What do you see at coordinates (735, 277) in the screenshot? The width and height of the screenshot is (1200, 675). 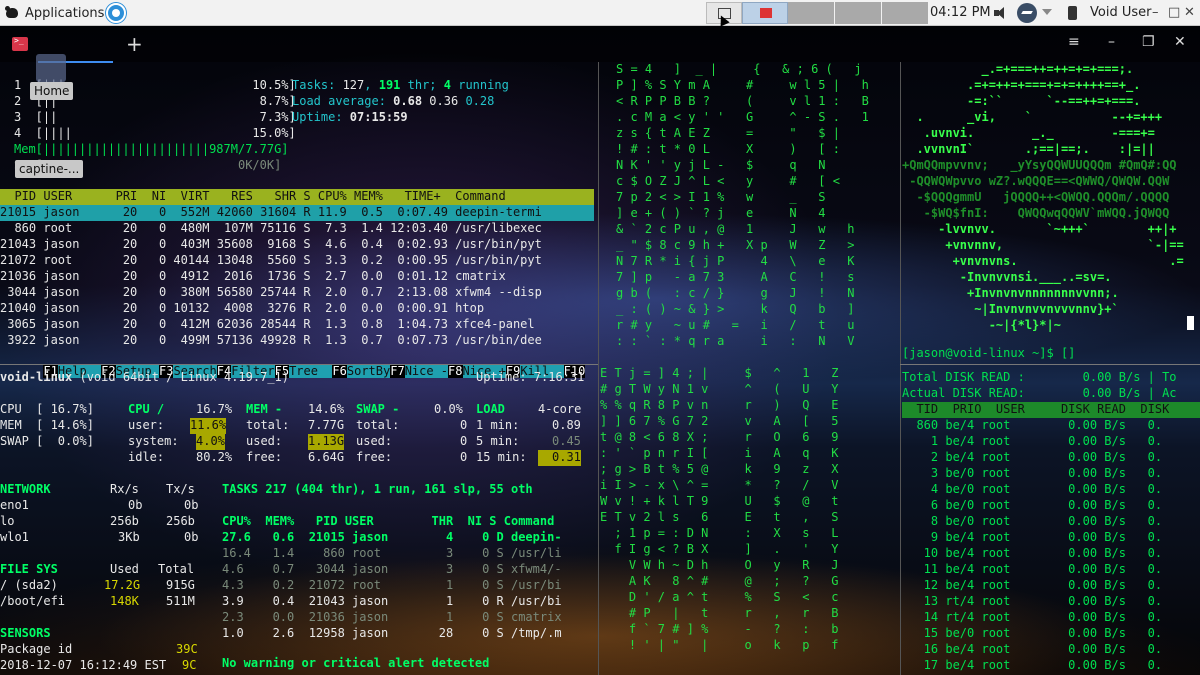 I see `matrix-line: 7 ] p - a 7 3 A C ! s` at bounding box center [735, 277].